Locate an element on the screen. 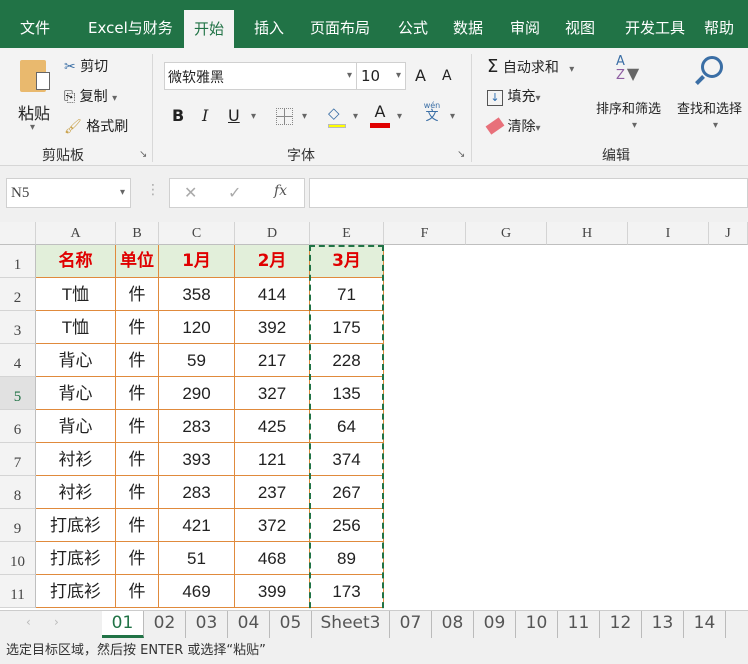 The image size is (748, 664). row-header-1: 1 is located at coordinates (18, 261).